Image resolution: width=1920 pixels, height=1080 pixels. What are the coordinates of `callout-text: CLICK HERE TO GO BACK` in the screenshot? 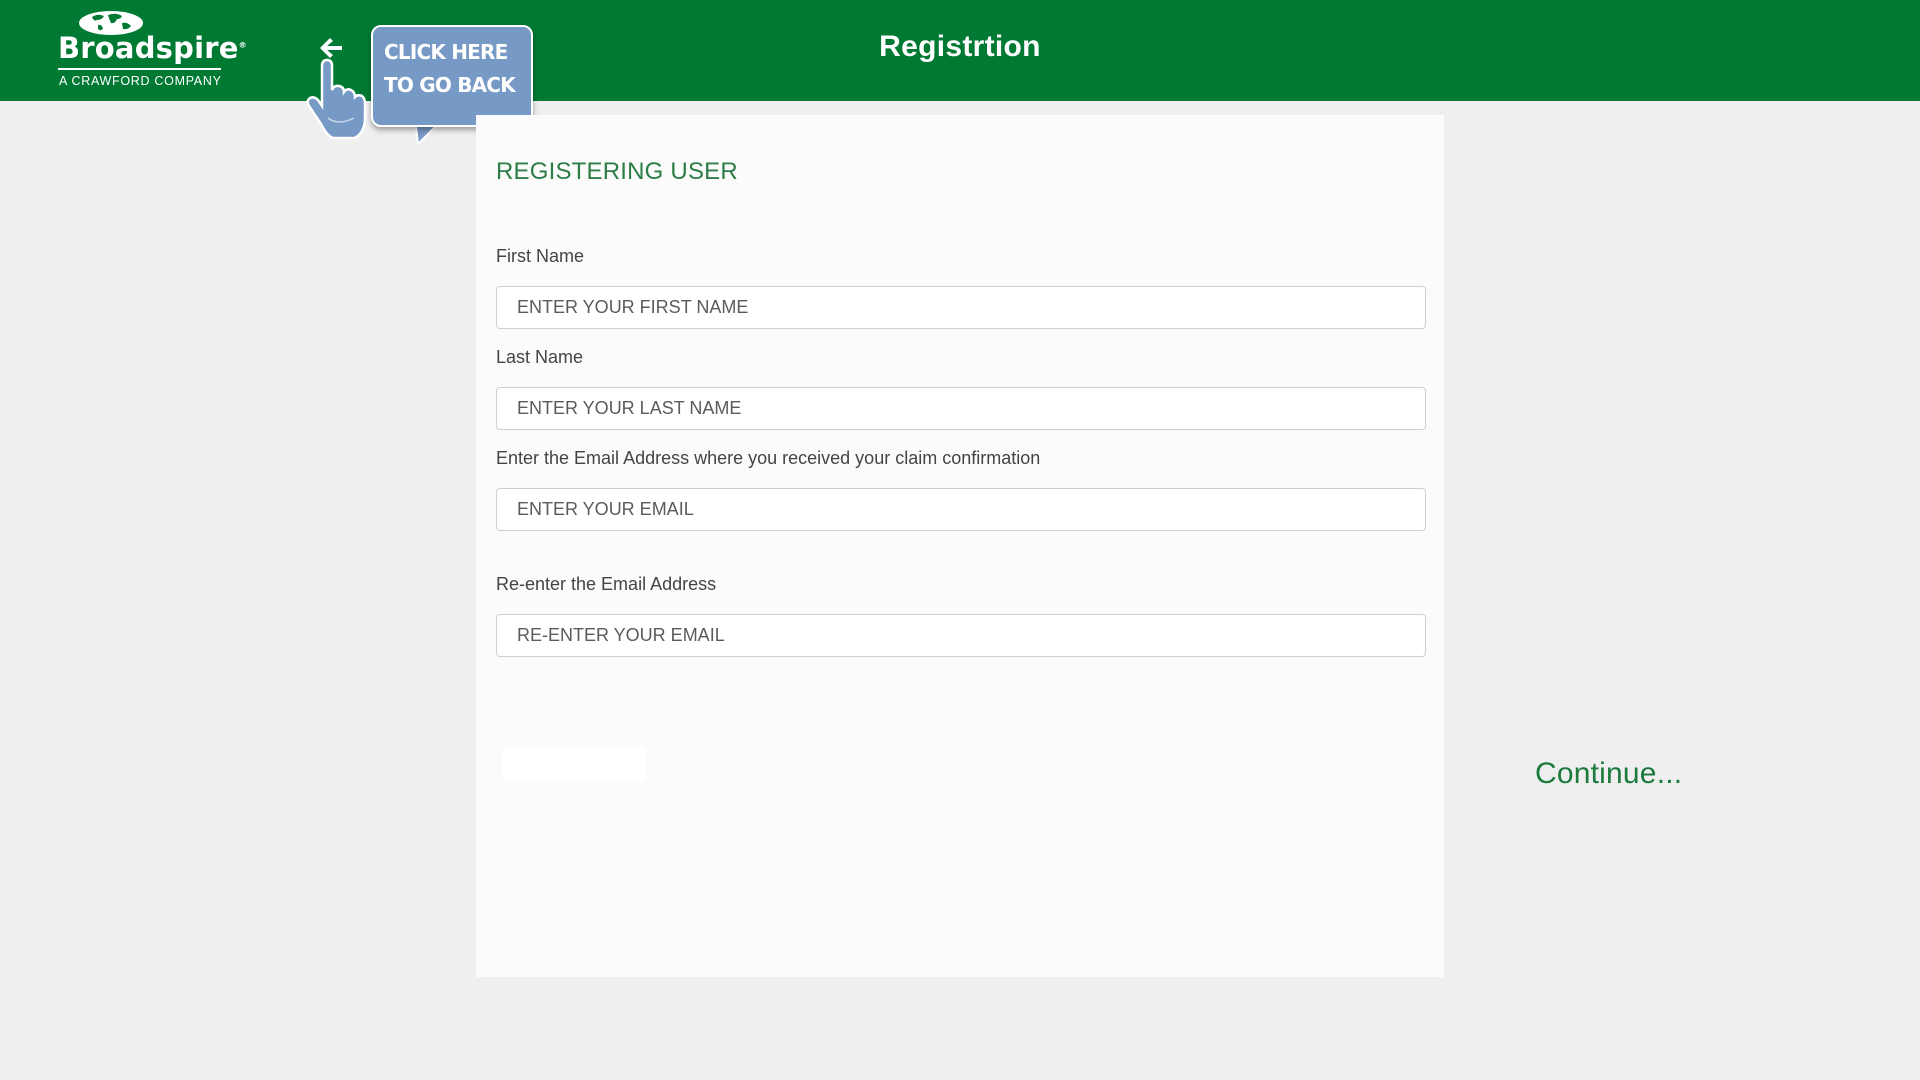 It's located at (450, 68).